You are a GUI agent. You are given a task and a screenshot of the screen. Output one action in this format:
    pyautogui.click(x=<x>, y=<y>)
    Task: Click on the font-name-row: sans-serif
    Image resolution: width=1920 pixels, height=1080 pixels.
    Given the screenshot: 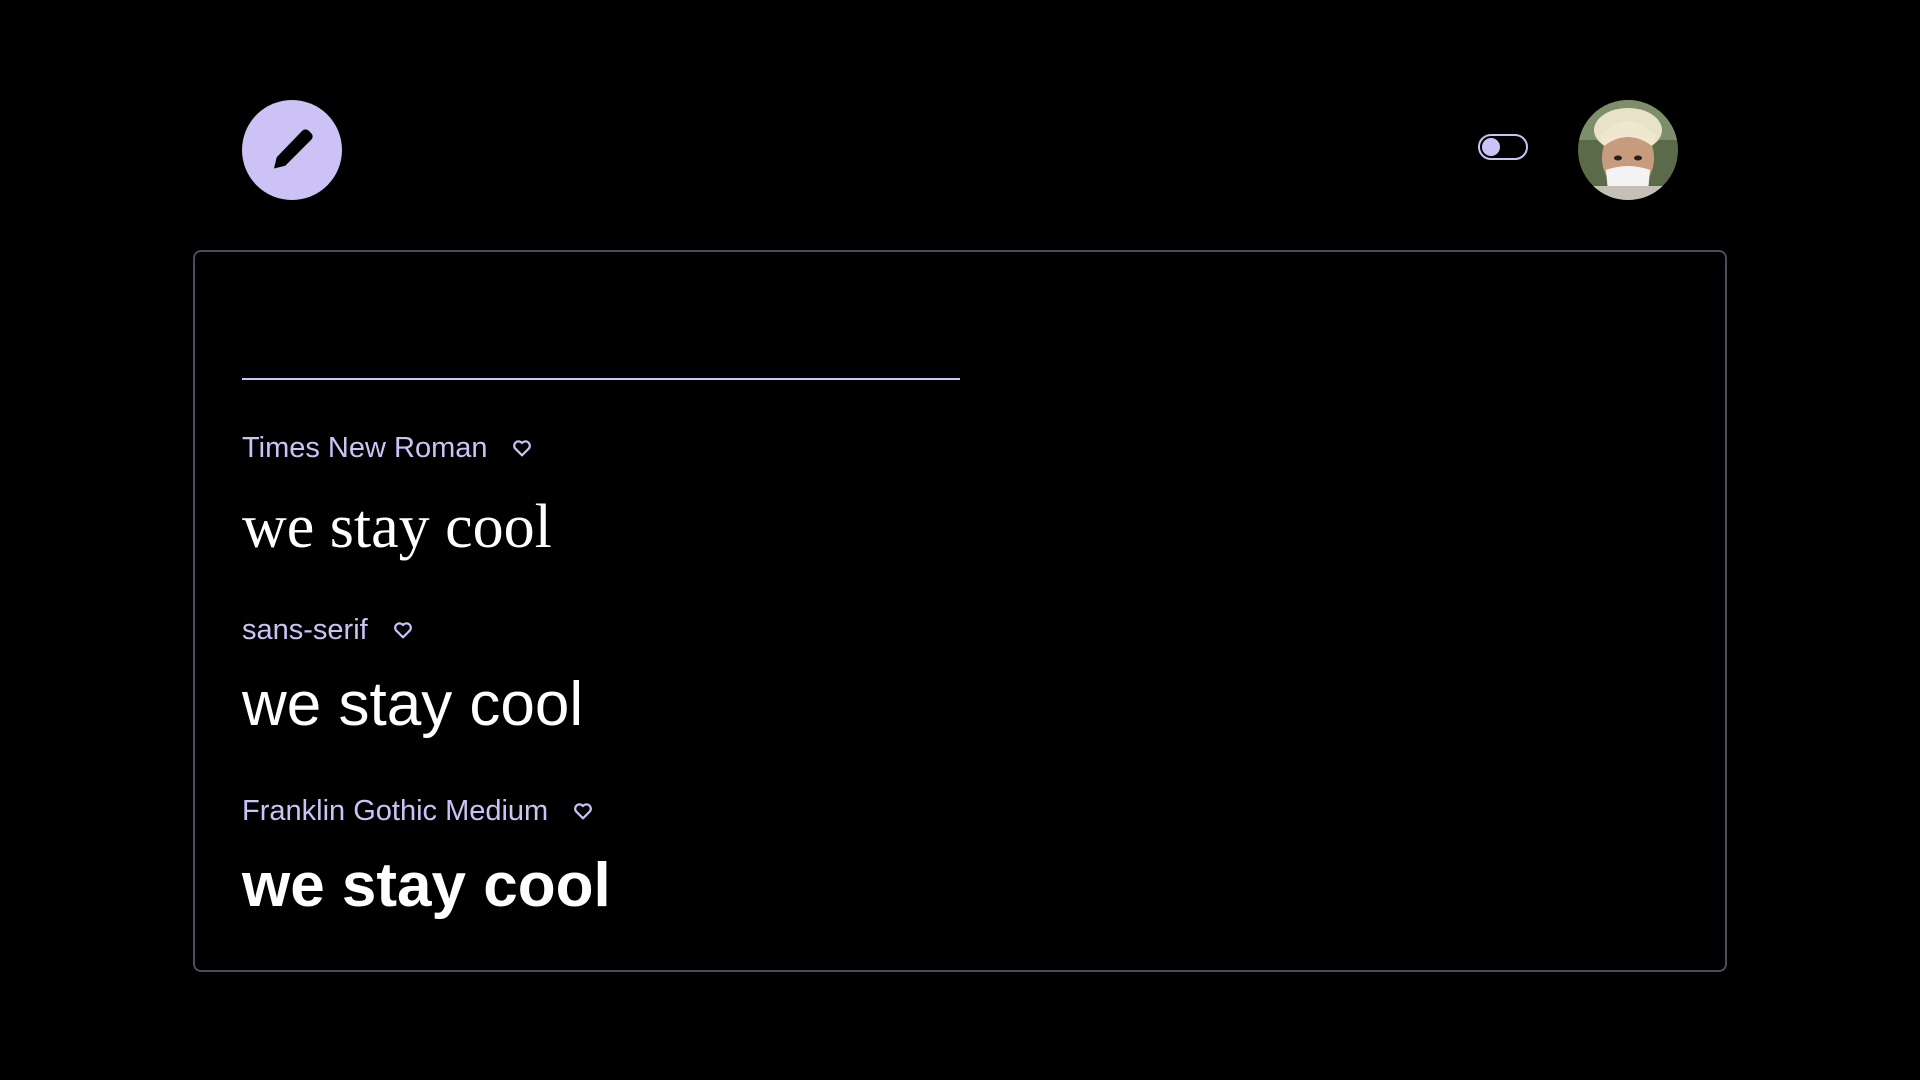 What is the action you would take?
    pyautogui.click(x=942, y=630)
    